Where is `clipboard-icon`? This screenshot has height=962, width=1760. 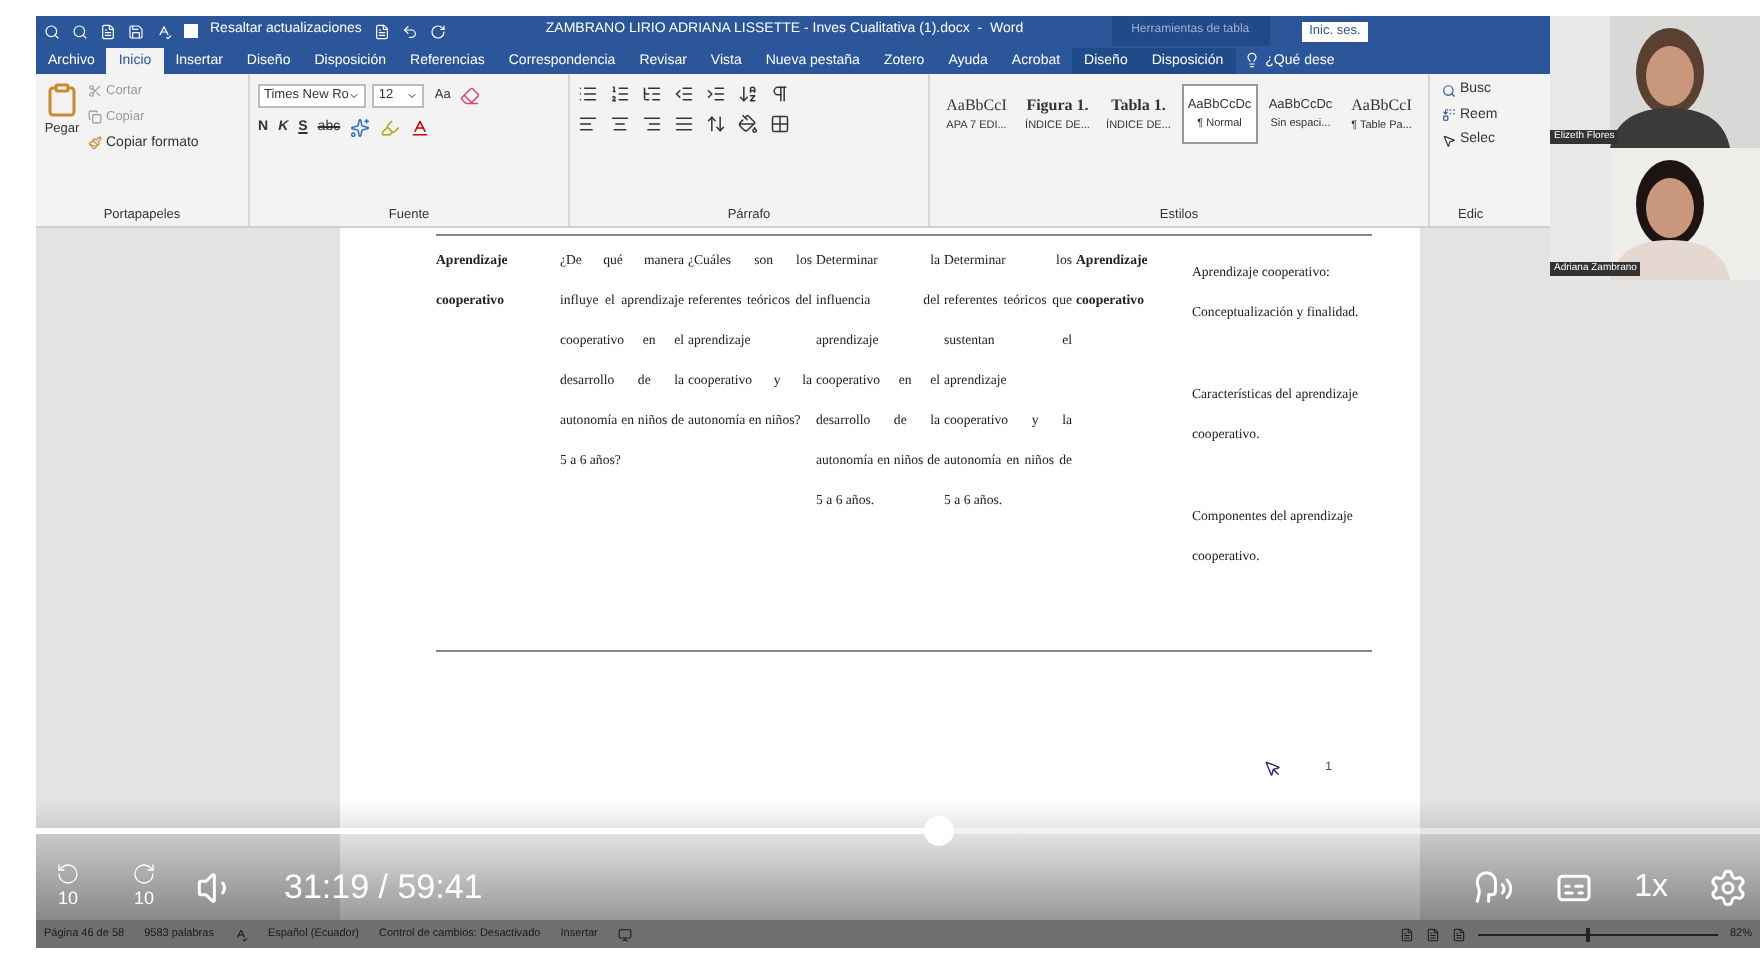
clipboard-icon is located at coordinates (62, 100).